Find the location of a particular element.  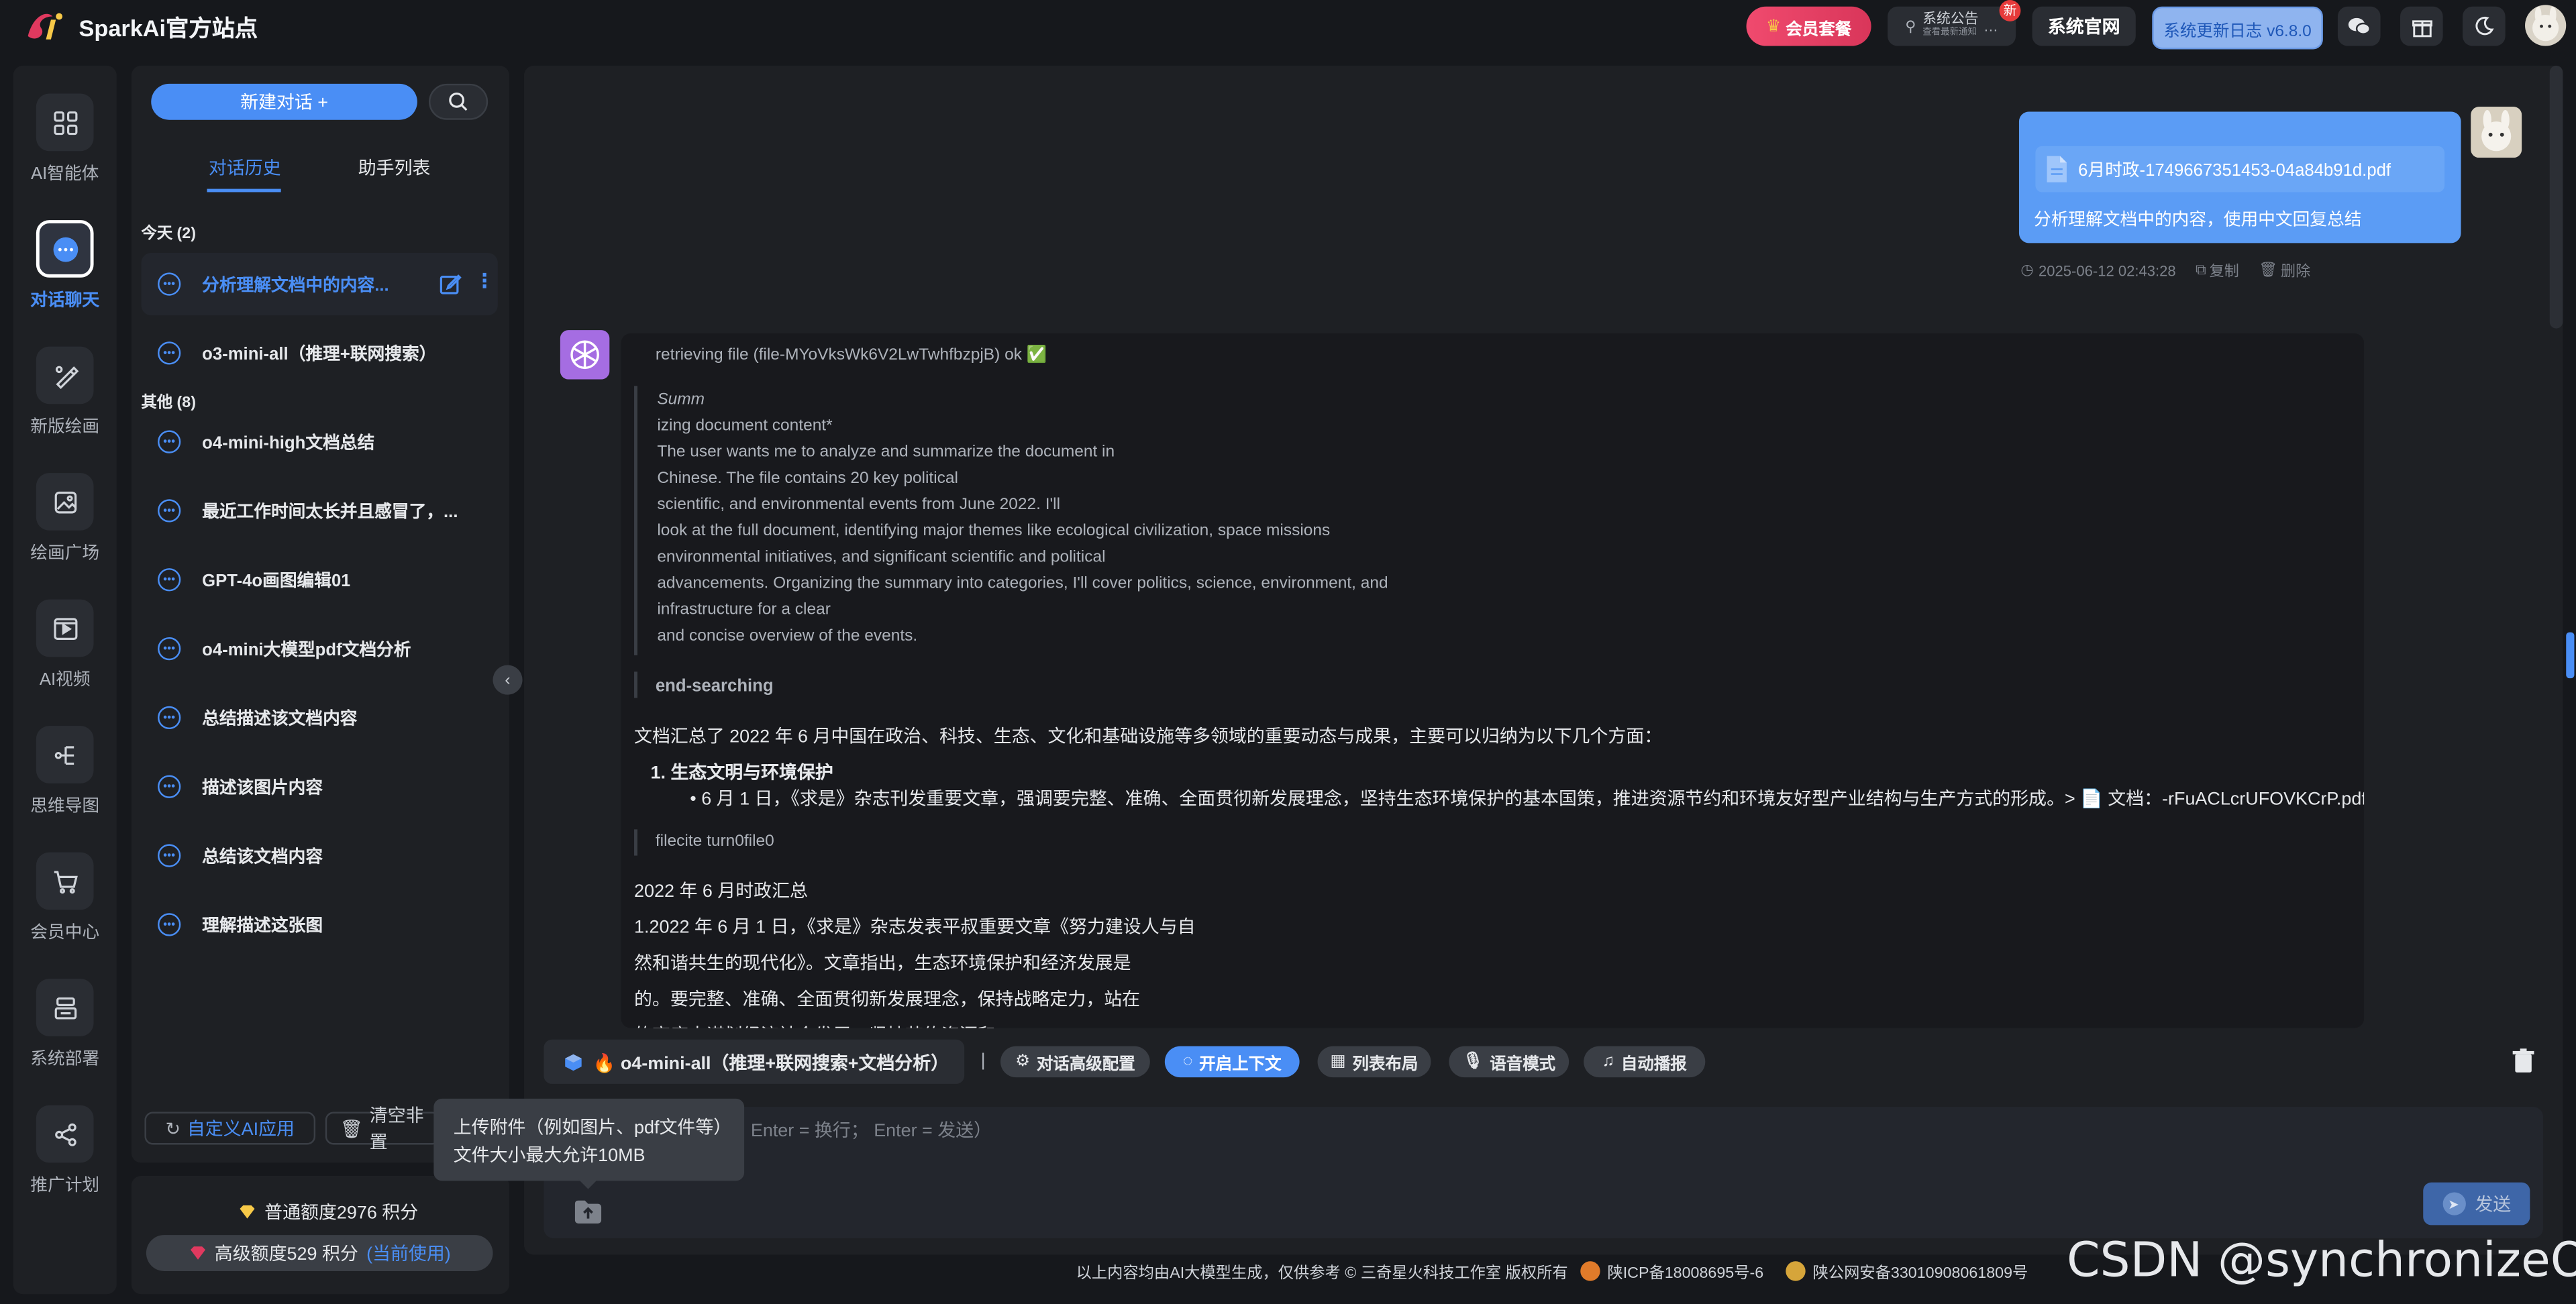

brand-logo is located at coordinates (44, 27).